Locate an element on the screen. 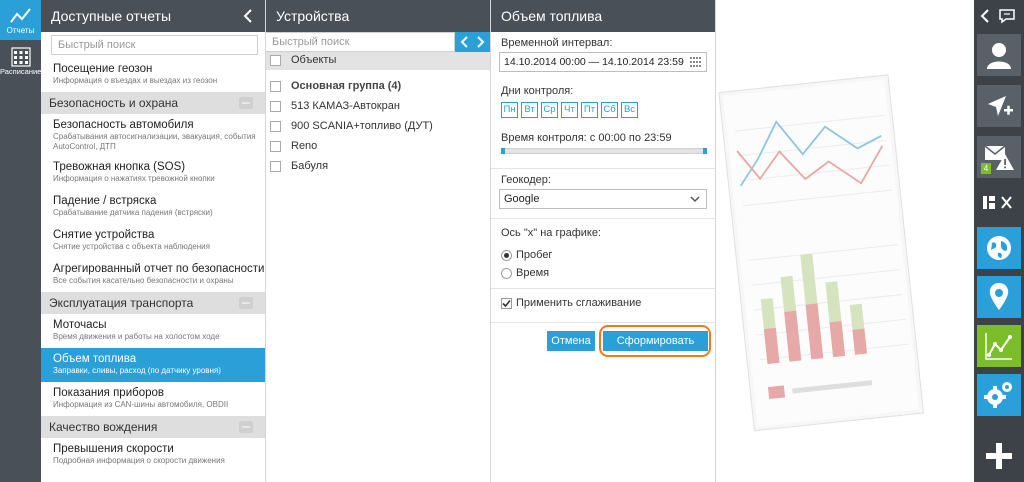  reports-header: Доступные отчеты is located at coordinates (153, 16).